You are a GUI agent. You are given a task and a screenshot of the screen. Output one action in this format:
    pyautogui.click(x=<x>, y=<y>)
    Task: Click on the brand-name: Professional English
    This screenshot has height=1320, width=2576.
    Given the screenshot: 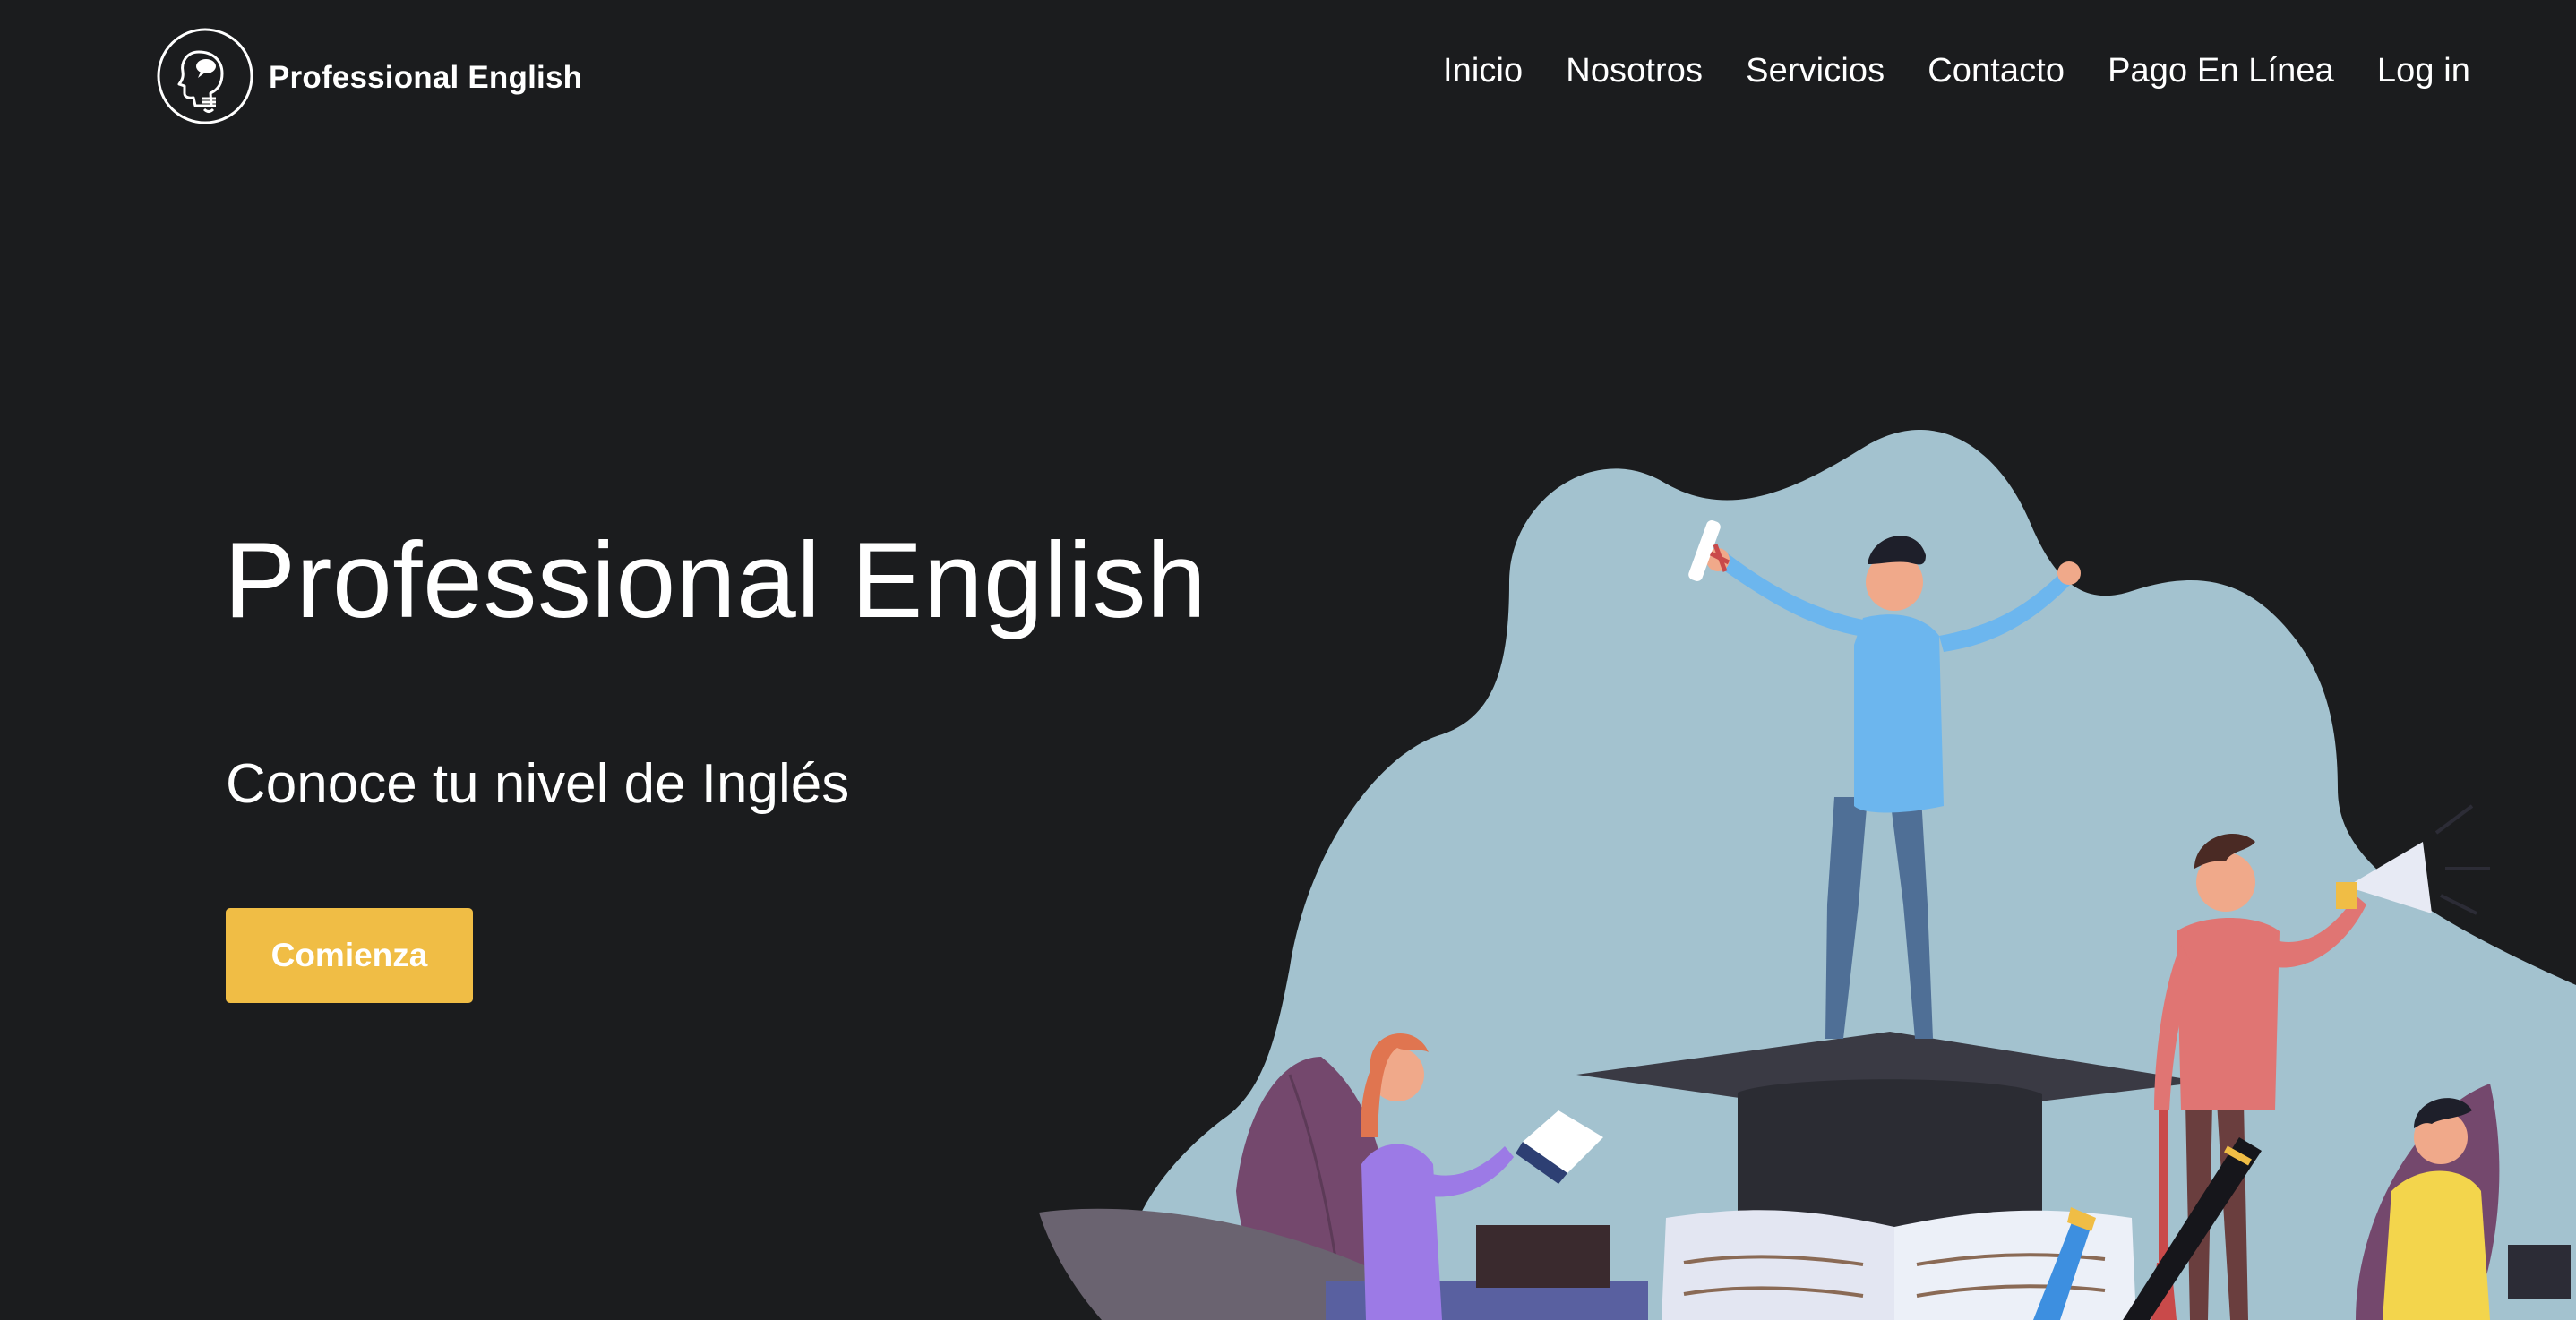 What is the action you would take?
    pyautogui.click(x=426, y=77)
    